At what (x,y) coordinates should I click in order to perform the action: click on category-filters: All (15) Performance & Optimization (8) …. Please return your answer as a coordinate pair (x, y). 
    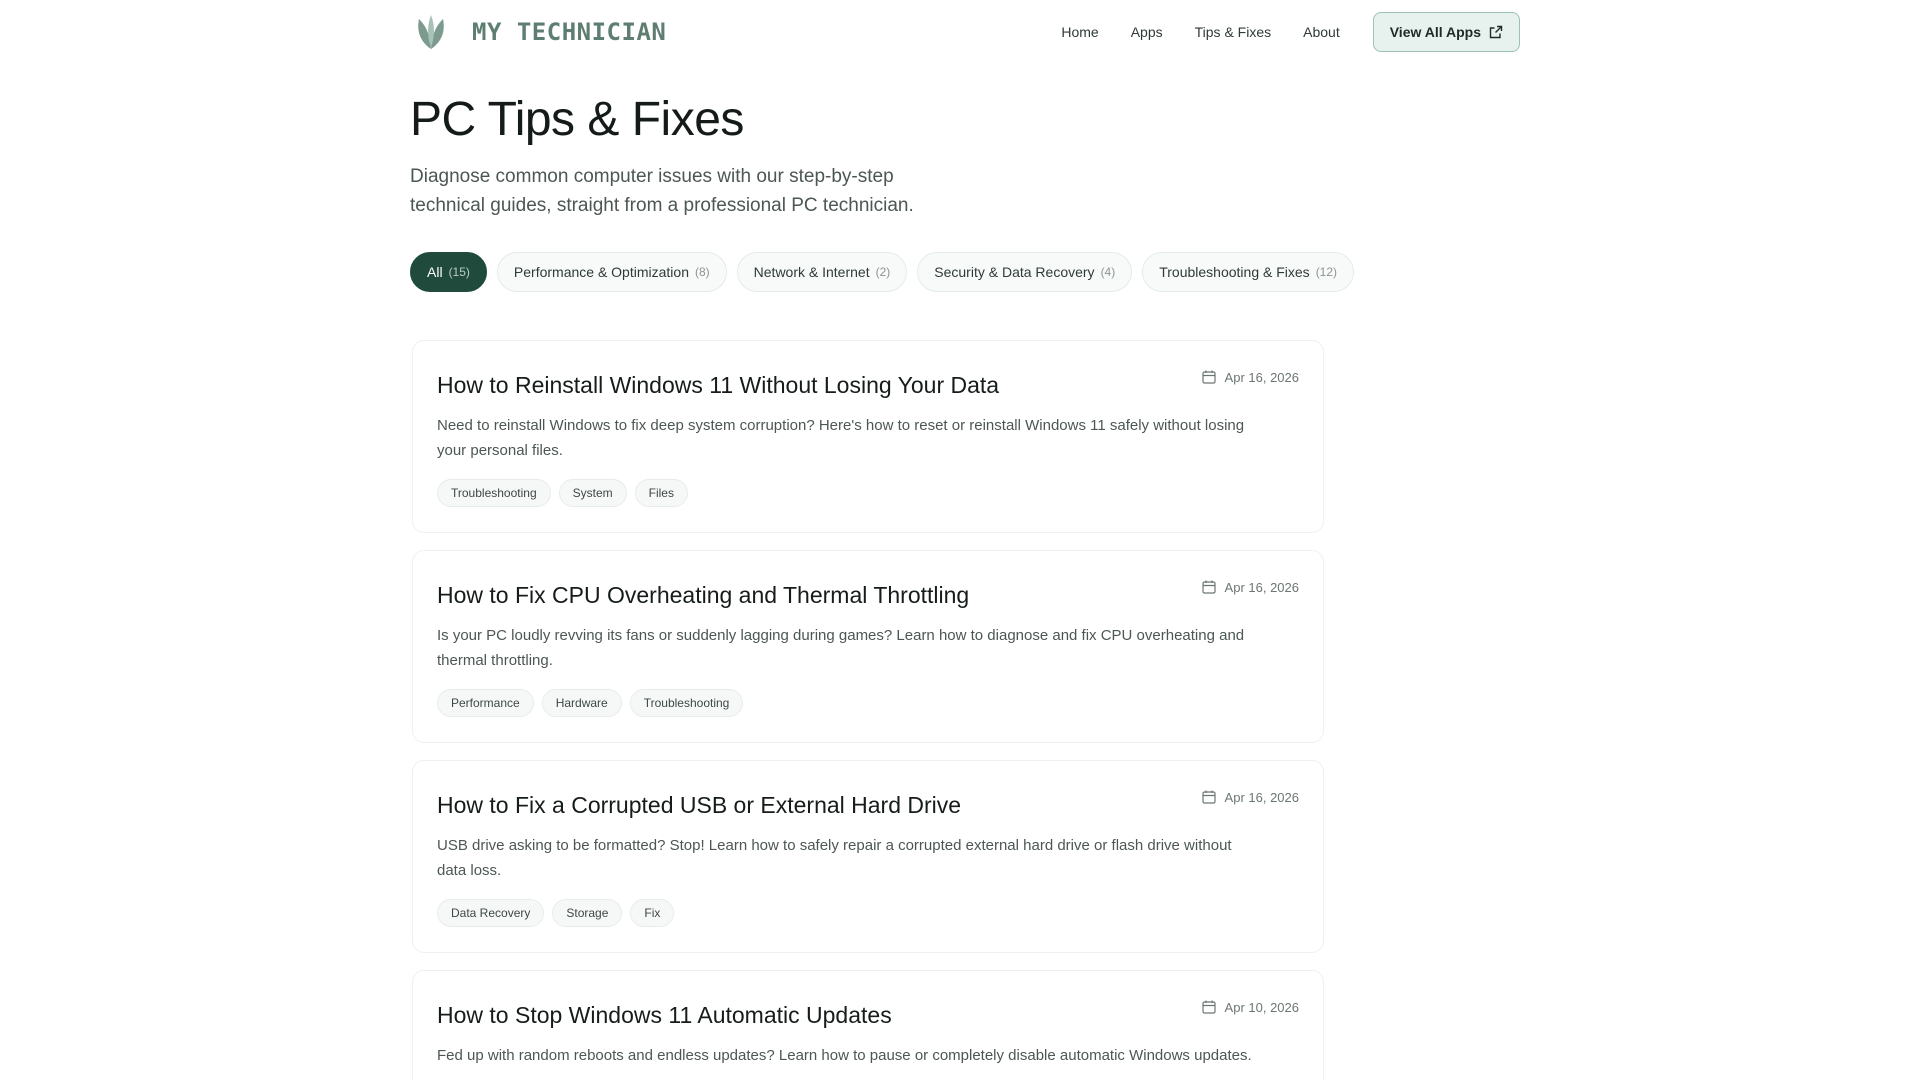
    Looking at the image, I should click on (882, 272).